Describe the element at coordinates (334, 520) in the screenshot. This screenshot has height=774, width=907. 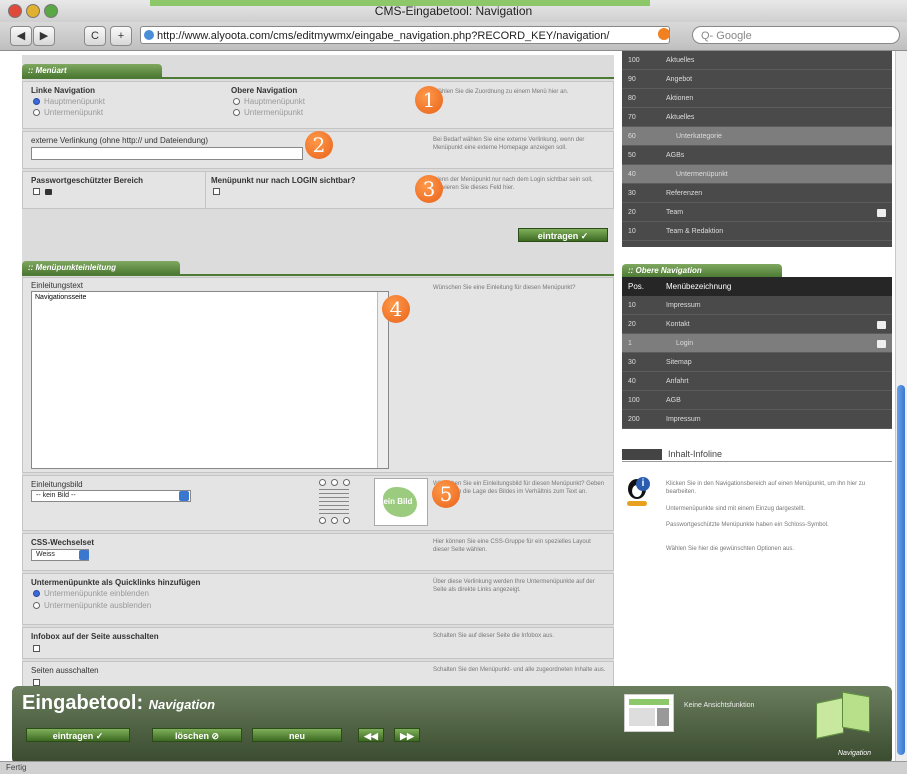
I see `img-pos-bc-radio` at that location.